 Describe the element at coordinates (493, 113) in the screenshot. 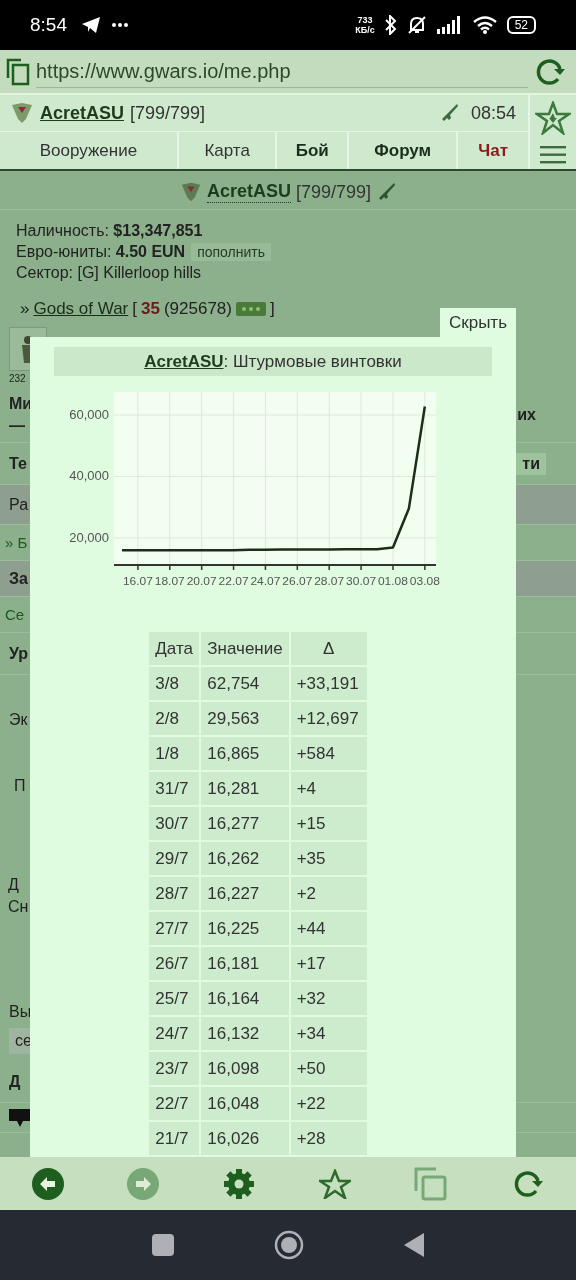

I see `clock-text: 08:54` at that location.